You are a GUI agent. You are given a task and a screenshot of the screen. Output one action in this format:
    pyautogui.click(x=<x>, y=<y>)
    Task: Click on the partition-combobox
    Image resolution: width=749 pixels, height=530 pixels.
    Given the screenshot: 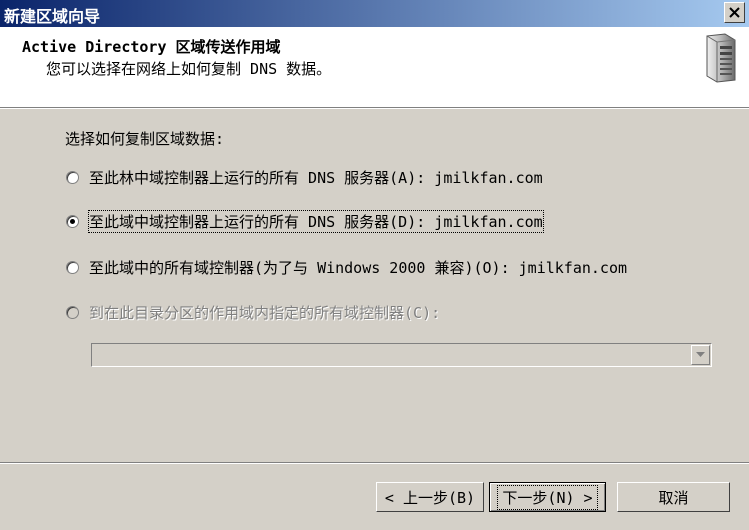 What is the action you would take?
    pyautogui.click(x=401, y=355)
    